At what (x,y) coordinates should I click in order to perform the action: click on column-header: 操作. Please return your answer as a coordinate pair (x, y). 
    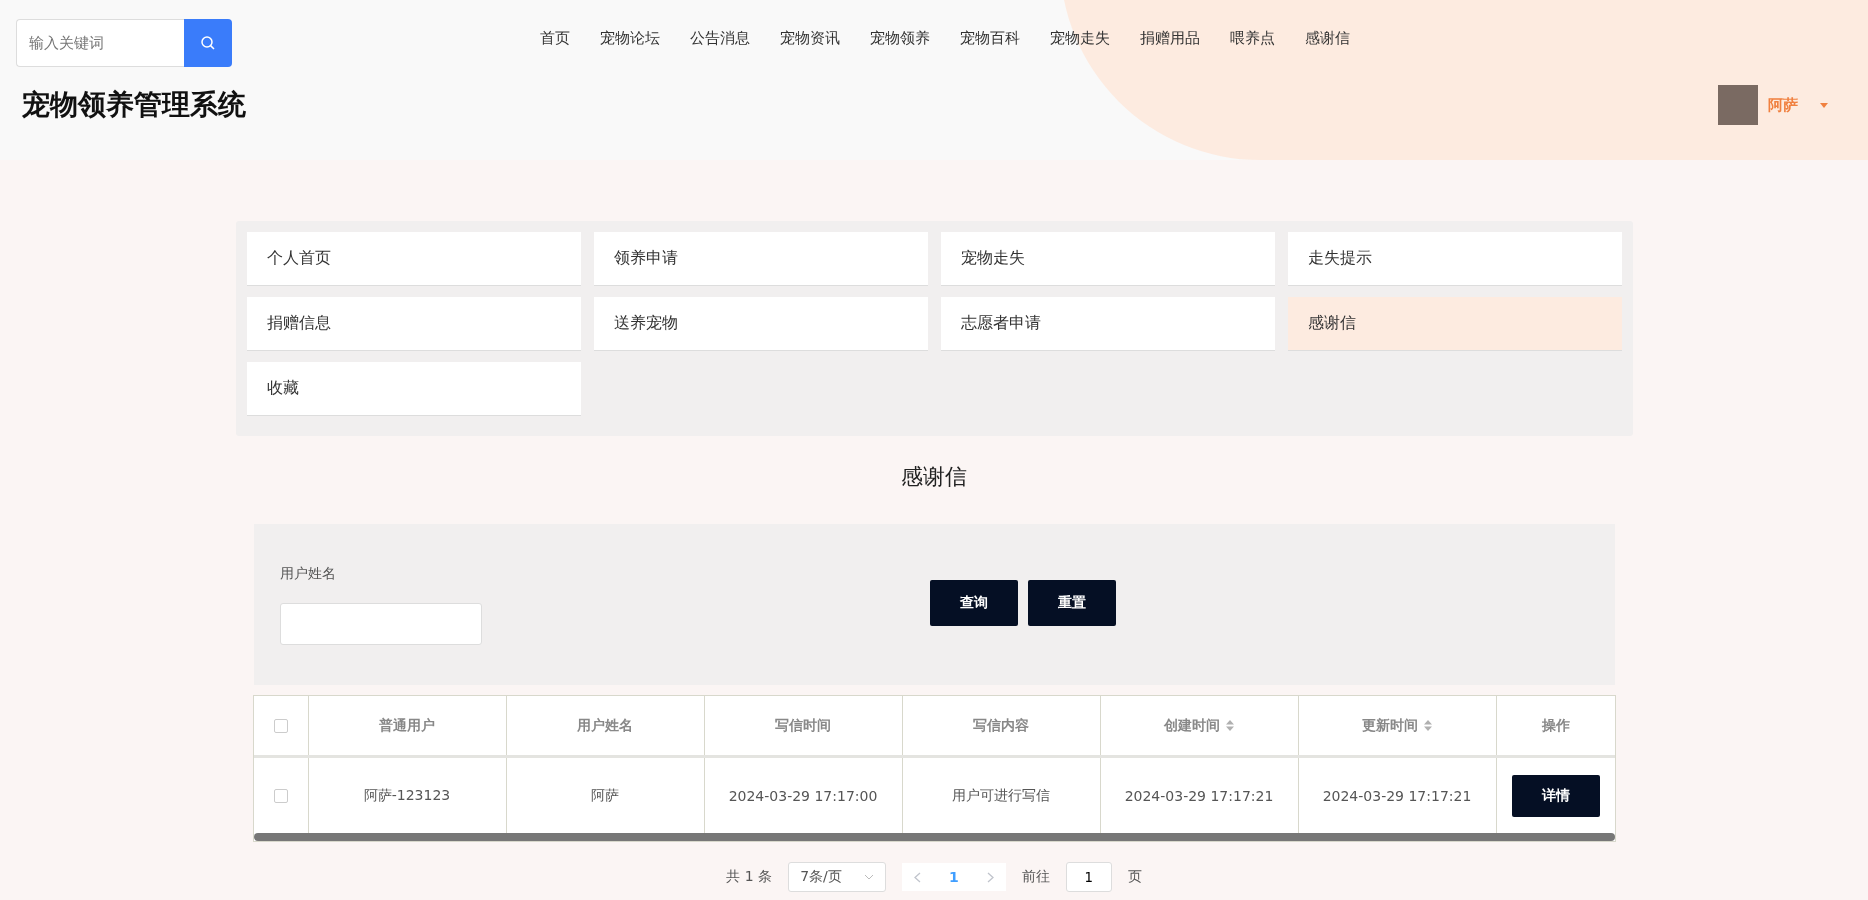
    Looking at the image, I should click on (1555, 725).